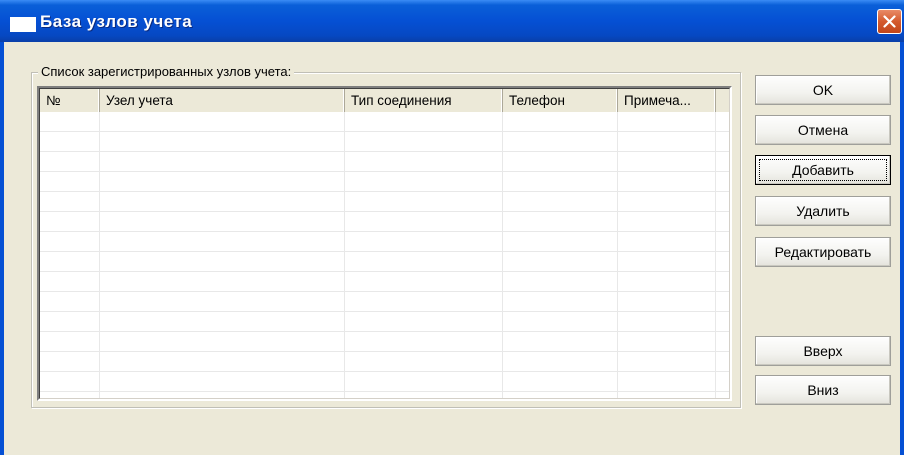 The width and height of the screenshot is (904, 455). Describe the element at coordinates (823, 211) in the screenshot. I see `delete-button: Удалить` at that location.